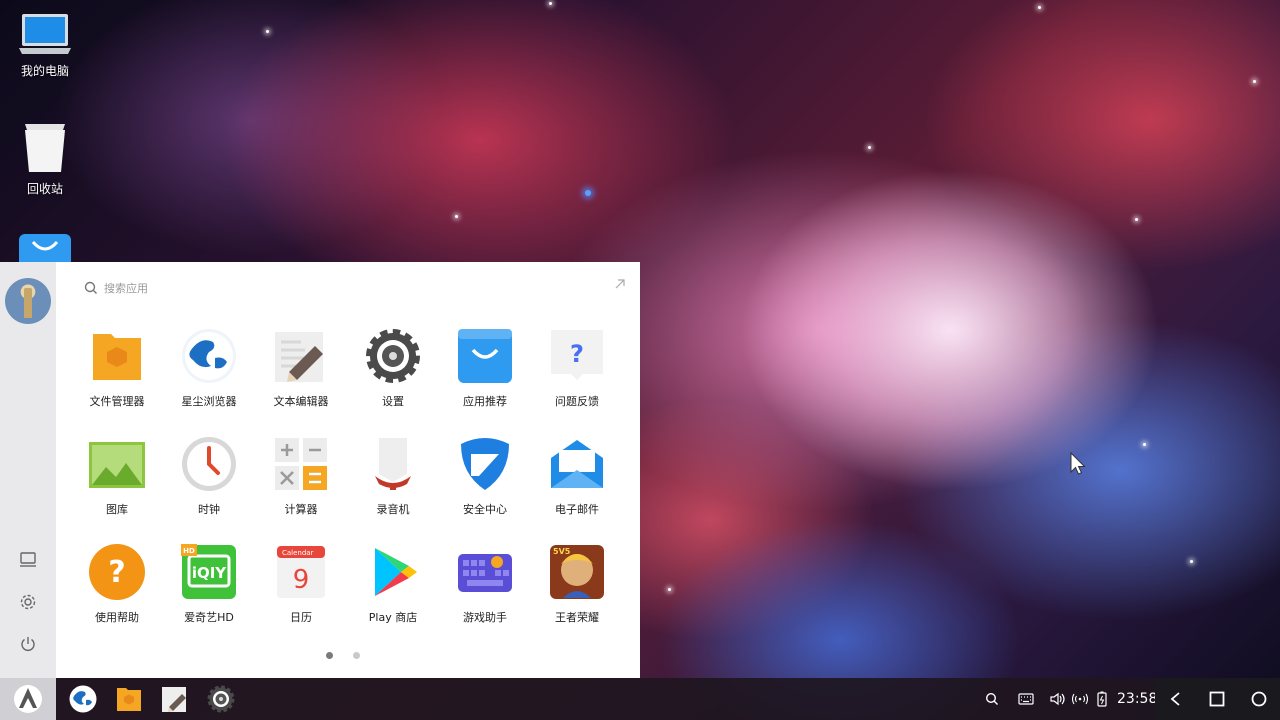 Image resolution: width=1280 pixels, height=720 pixels. Describe the element at coordinates (485, 401) in the screenshot. I see `app-label: 应用推荐` at that location.